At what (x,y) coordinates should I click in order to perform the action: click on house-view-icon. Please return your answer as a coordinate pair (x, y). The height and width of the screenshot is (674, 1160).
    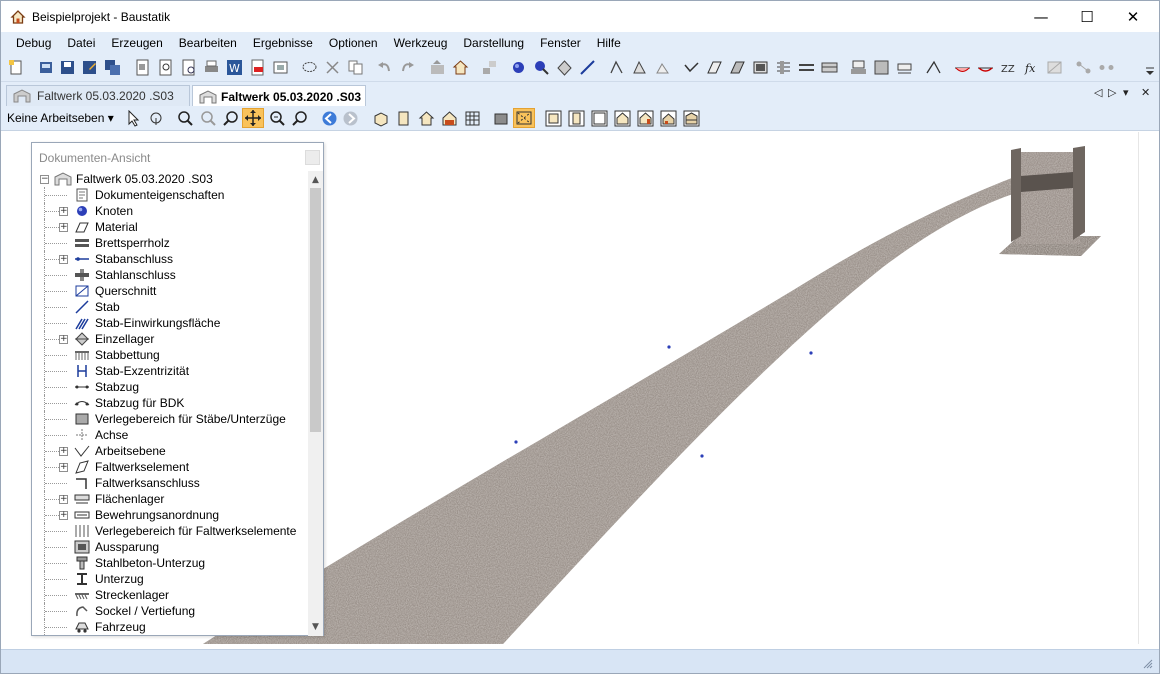
    Looking at the image, I should click on (426, 118).